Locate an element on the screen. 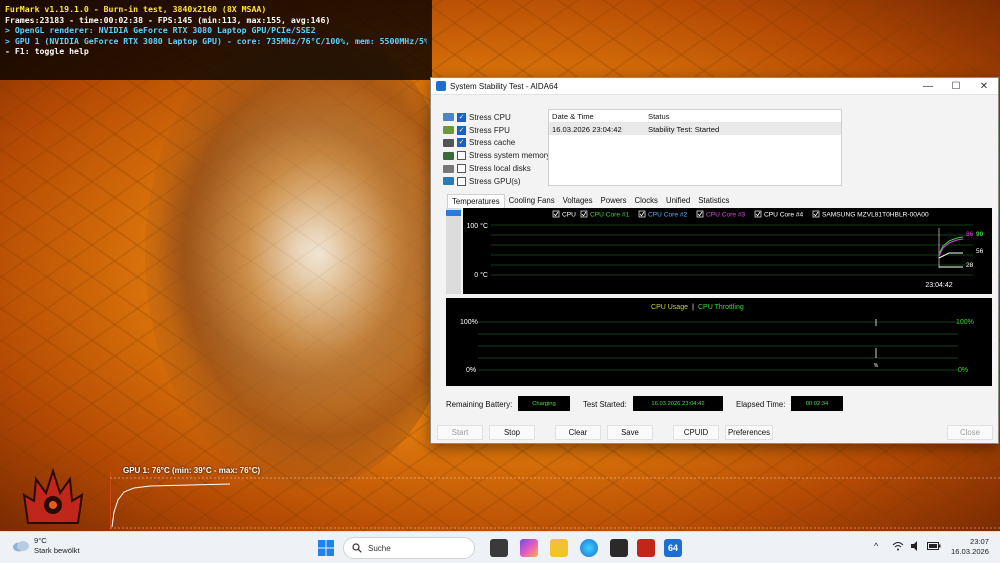  stress-option-5: Stress GPU(s) is located at coordinates (498, 181).